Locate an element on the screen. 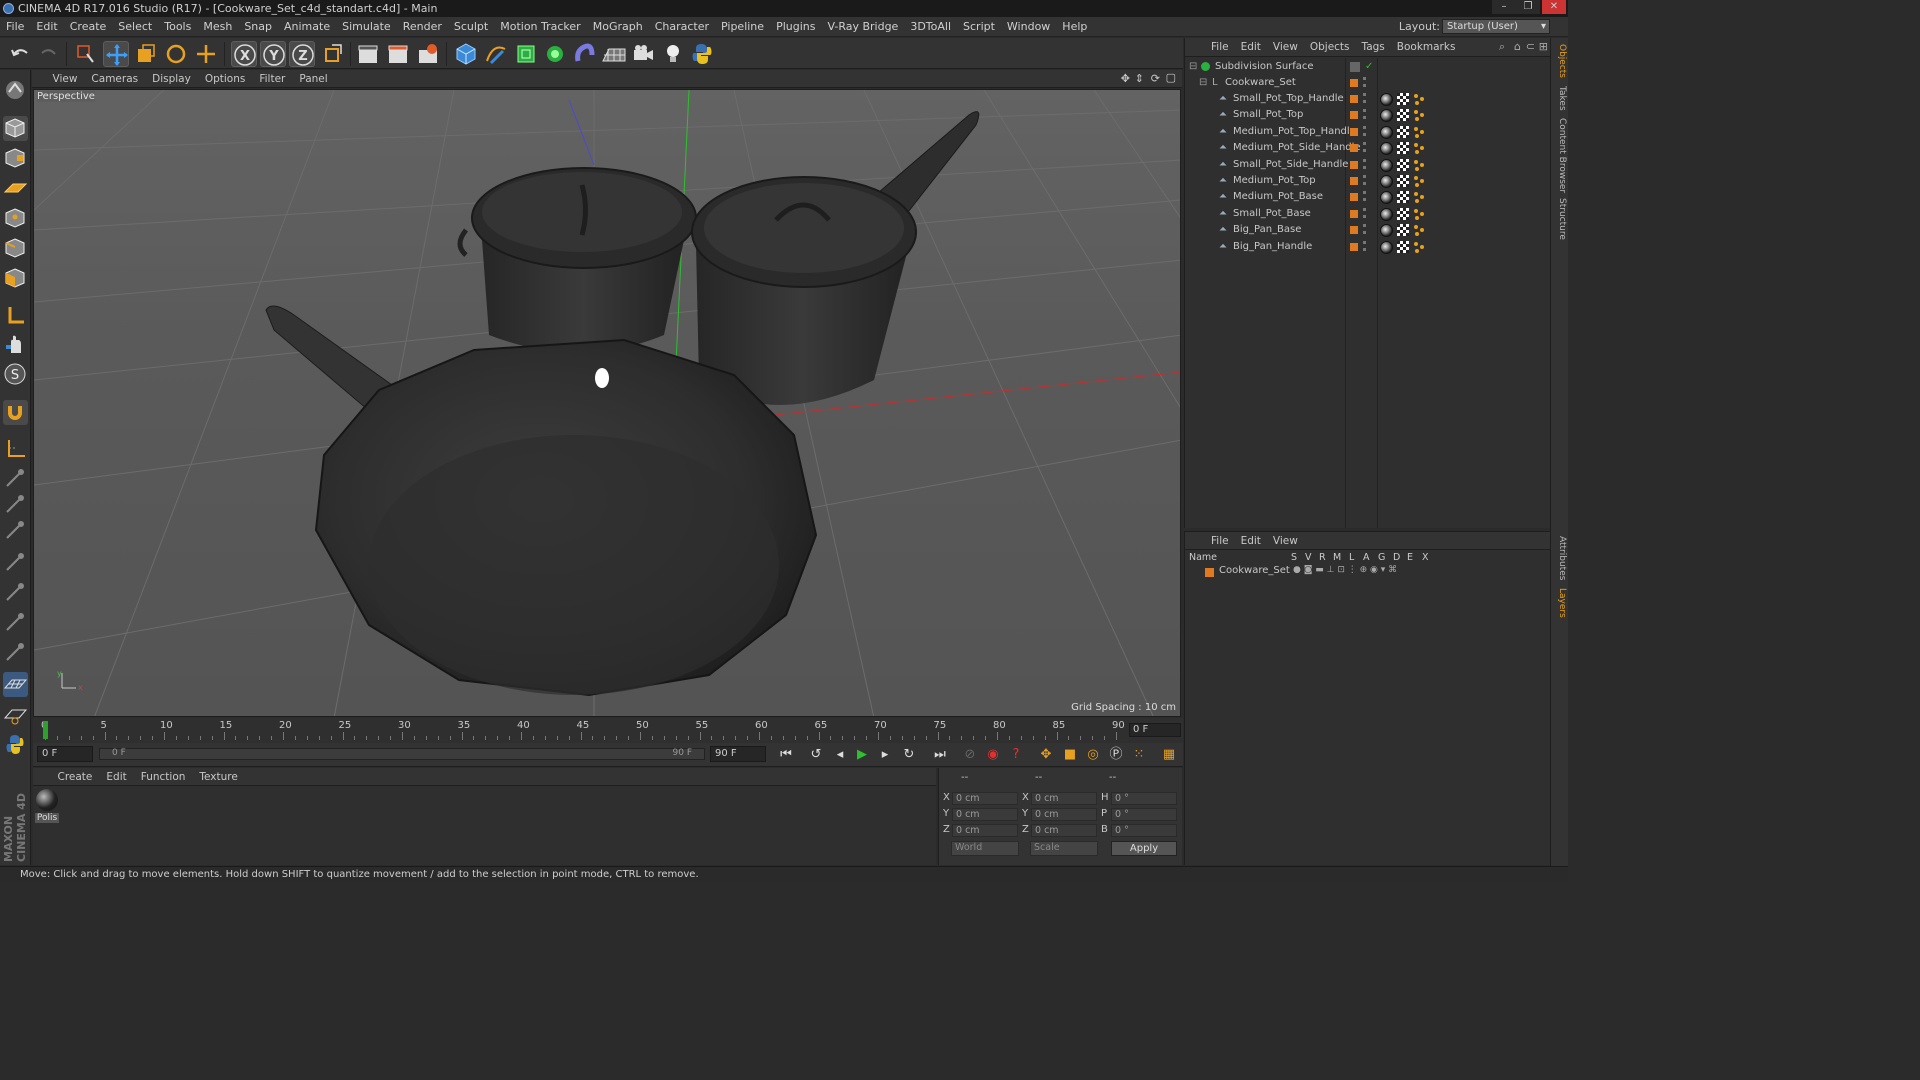 This screenshot has width=1920, height=1080. layer-row: Cookware_Set ● ◙ ▬ ⊥ ⊡ ⋮ ⊕ ◉ ▾ ⌘ is located at coordinates (1368, 572).